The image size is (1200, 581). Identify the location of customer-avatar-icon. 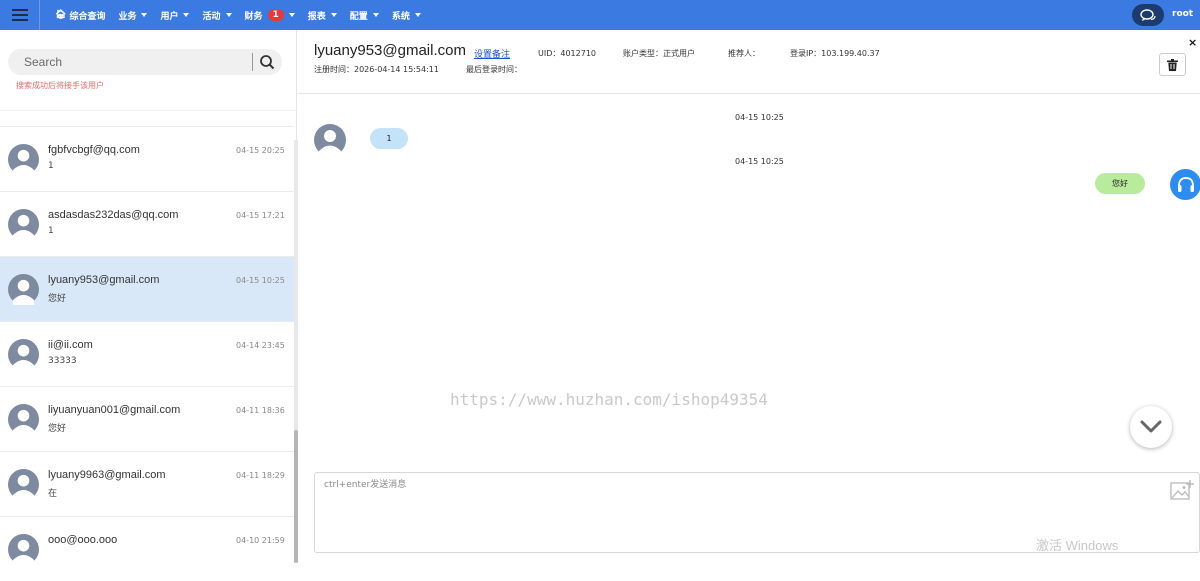
(330, 140).